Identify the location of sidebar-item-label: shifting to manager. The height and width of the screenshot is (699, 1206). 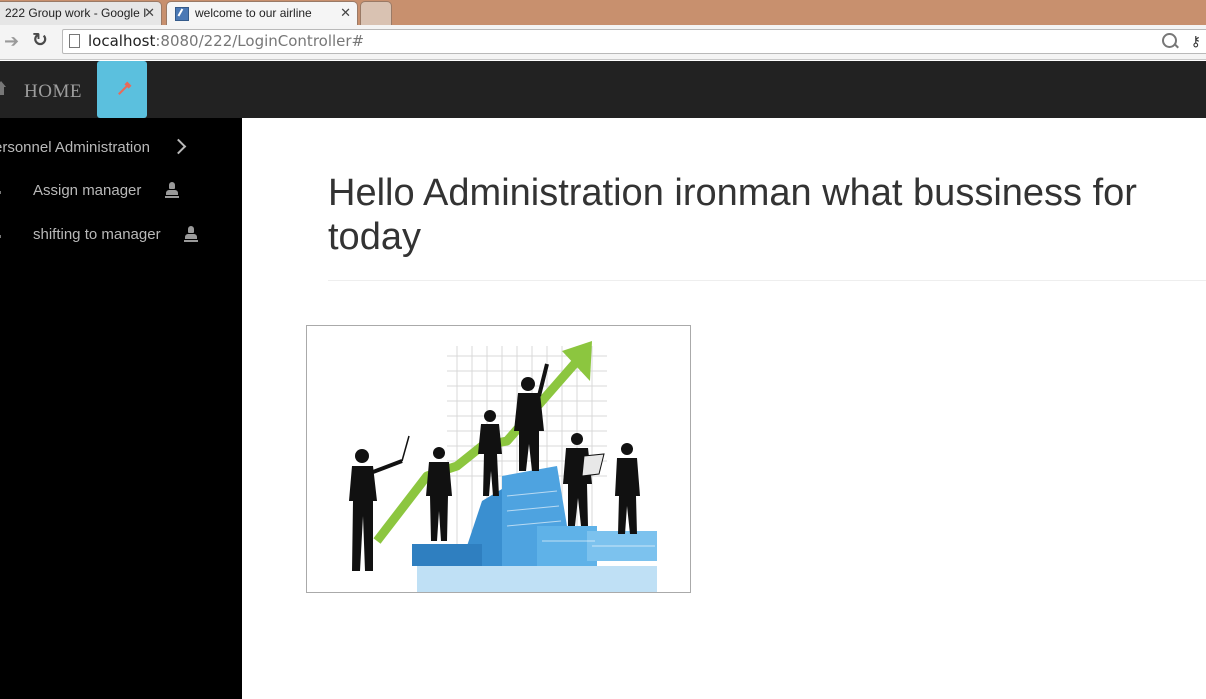
(97, 234).